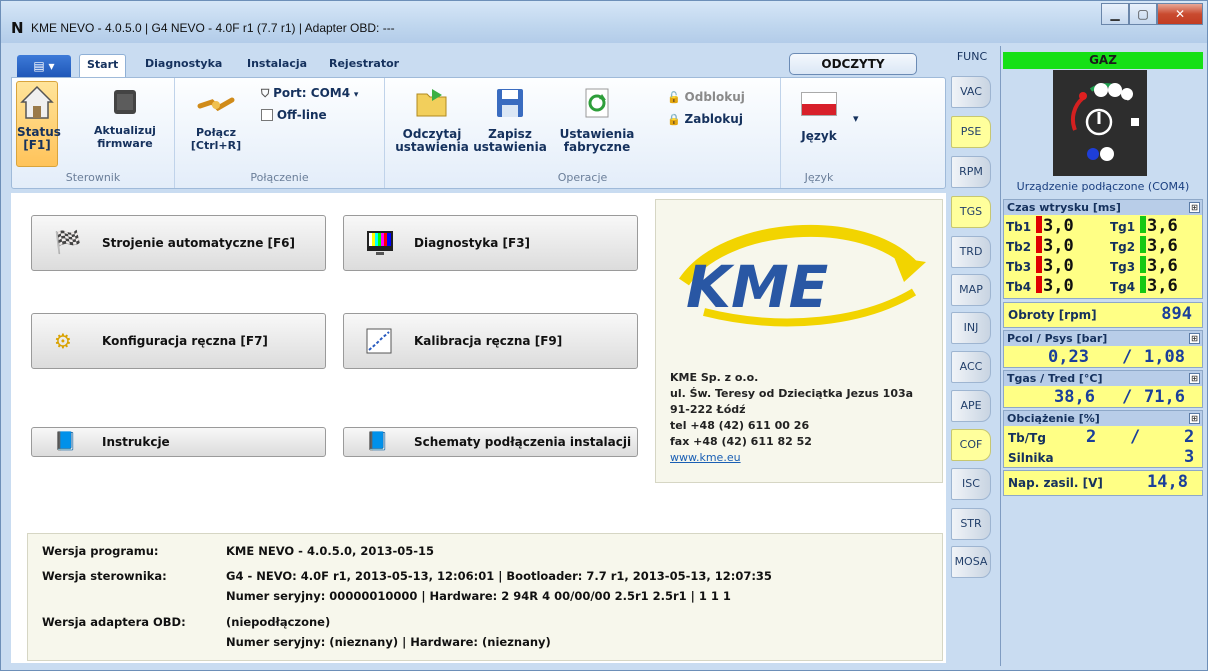 The width and height of the screenshot is (1208, 671). I want to click on engine-load-label: Silnika, so click(1031, 458).